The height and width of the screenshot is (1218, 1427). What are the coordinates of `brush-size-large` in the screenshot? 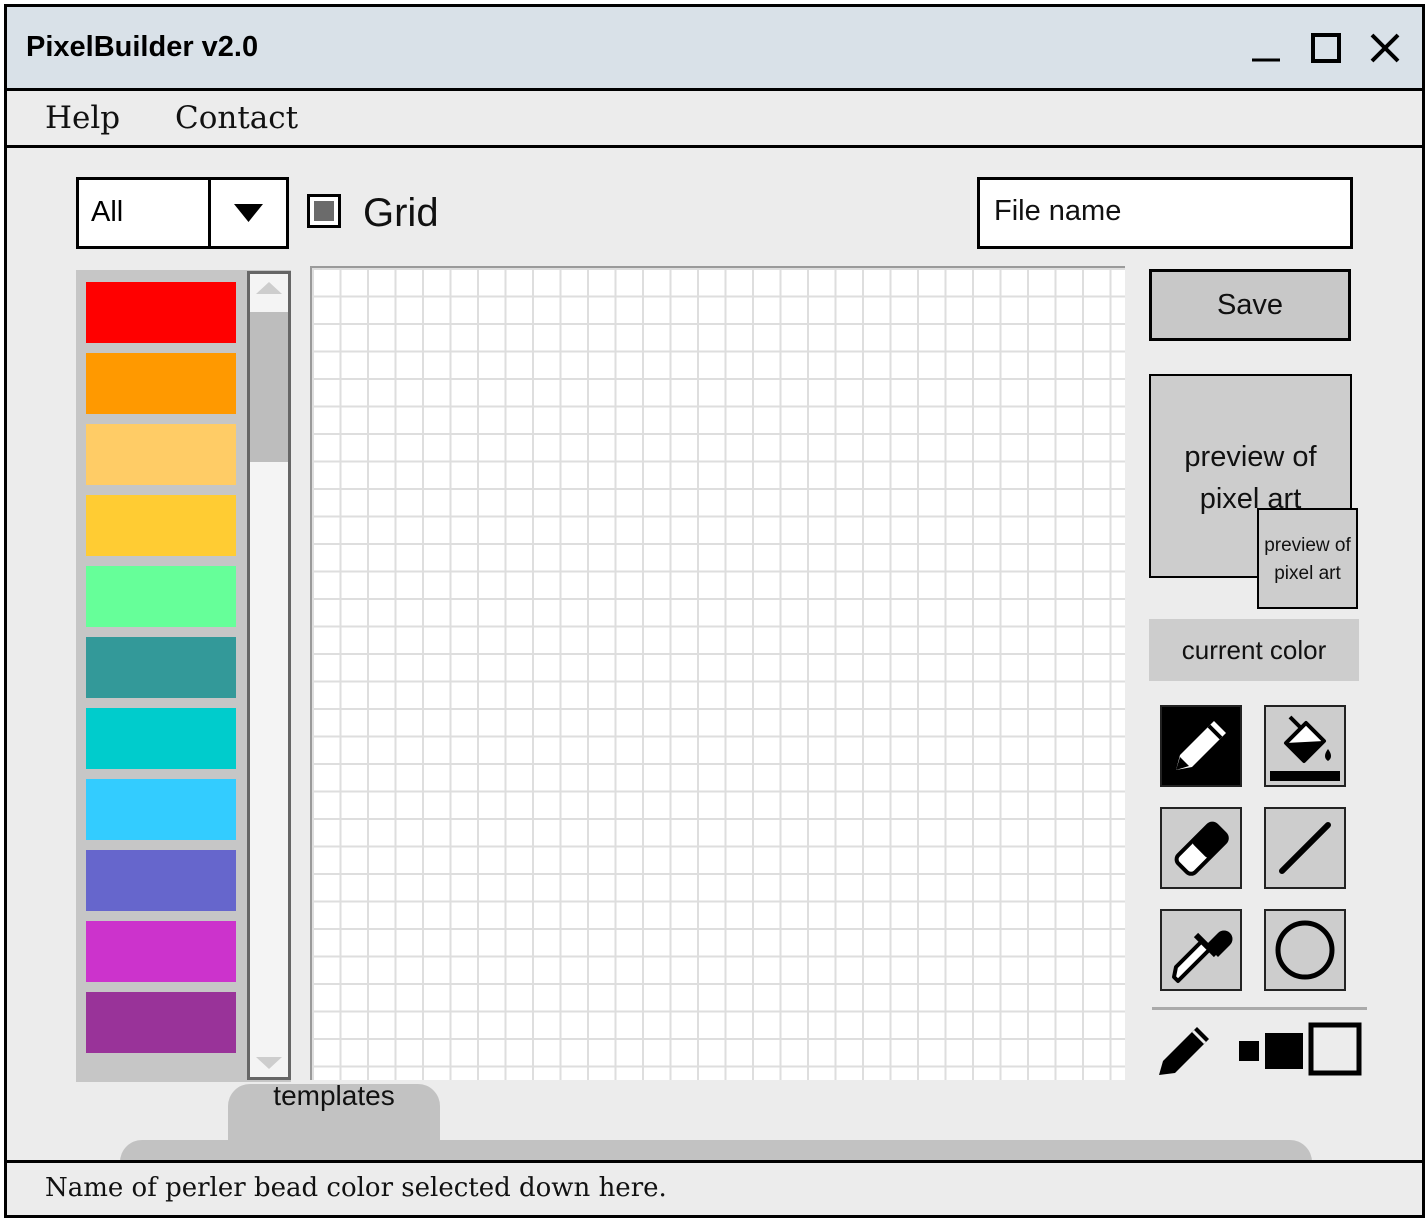 It's located at (1335, 1049).